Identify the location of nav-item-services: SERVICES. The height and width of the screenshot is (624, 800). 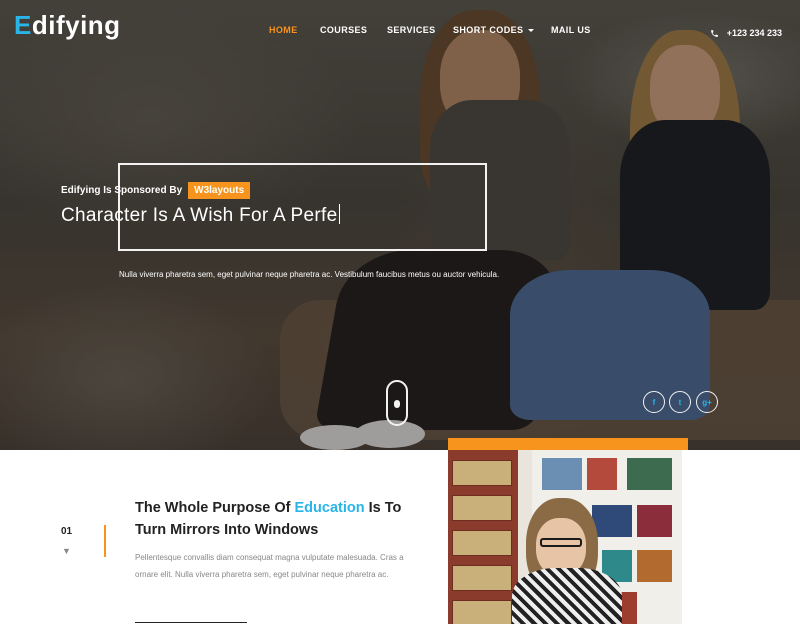
(411, 30).